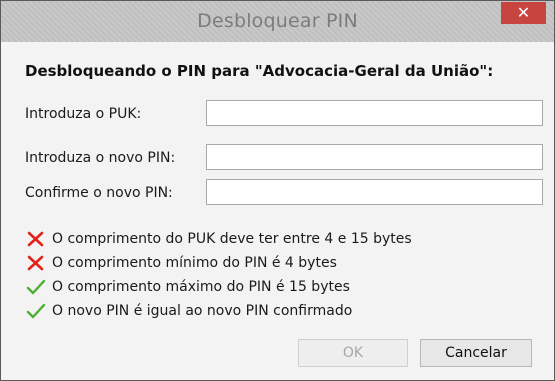  What do you see at coordinates (374, 113) in the screenshot?
I see `puk-input` at bounding box center [374, 113].